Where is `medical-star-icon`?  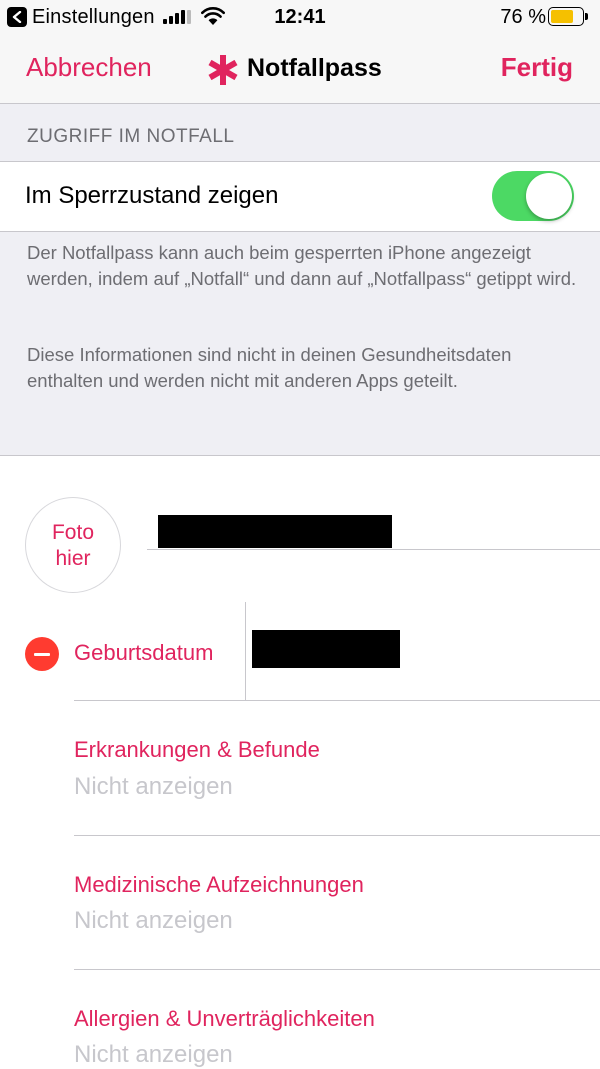 medical-star-icon is located at coordinates (223, 70).